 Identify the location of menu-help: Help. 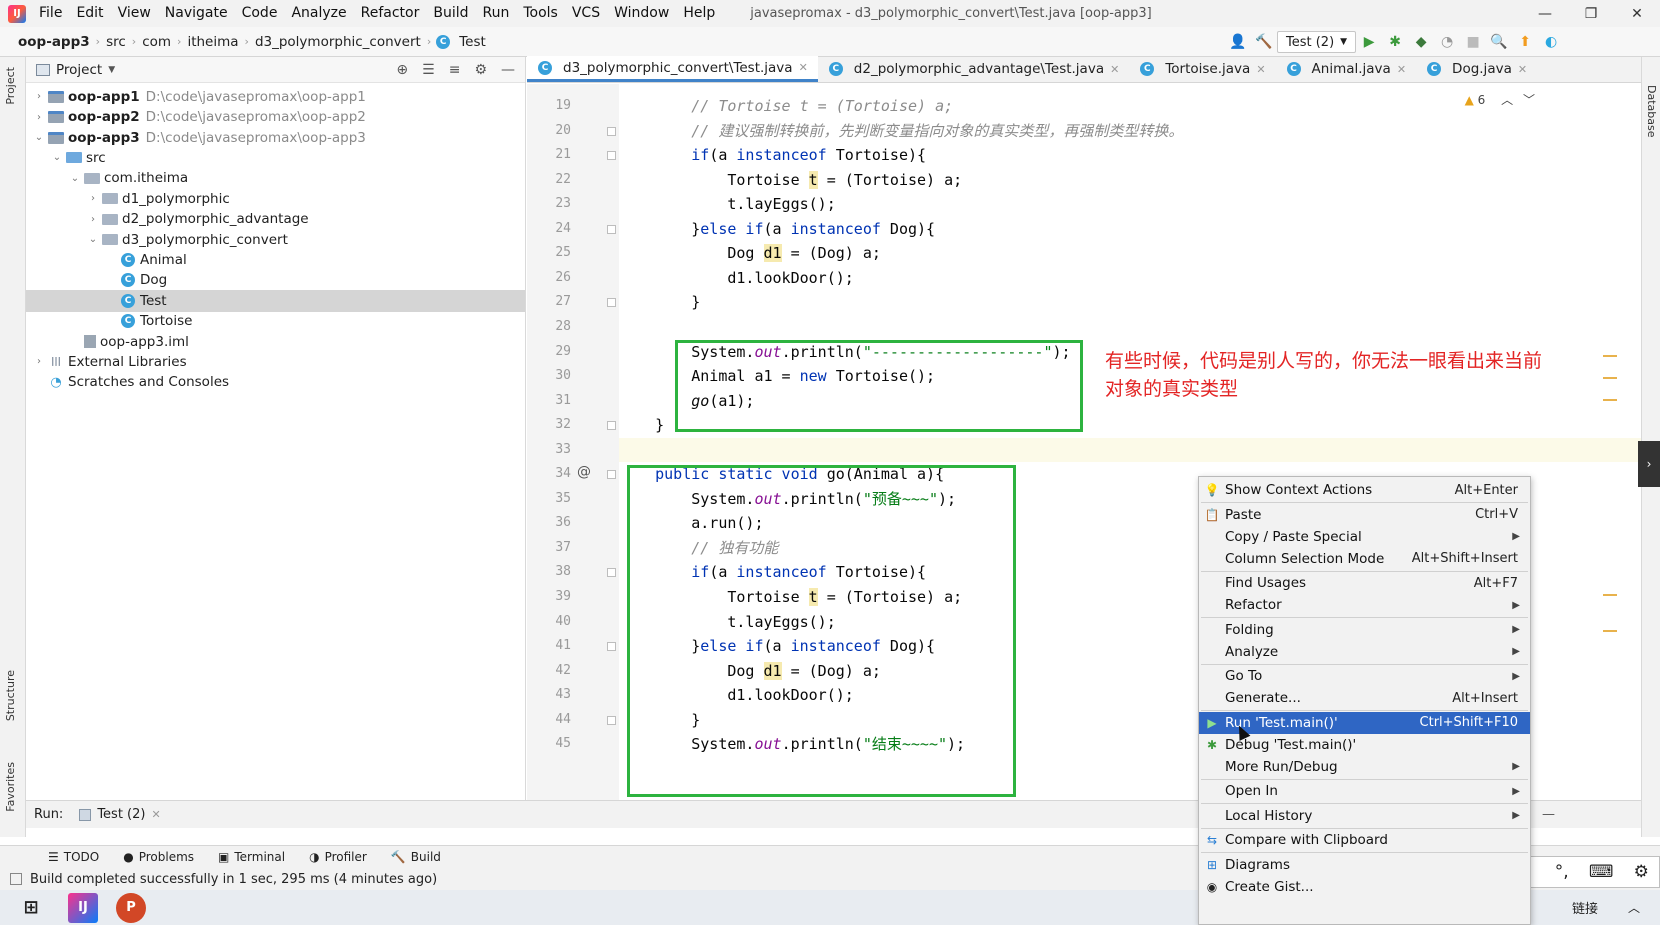
(699, 13).